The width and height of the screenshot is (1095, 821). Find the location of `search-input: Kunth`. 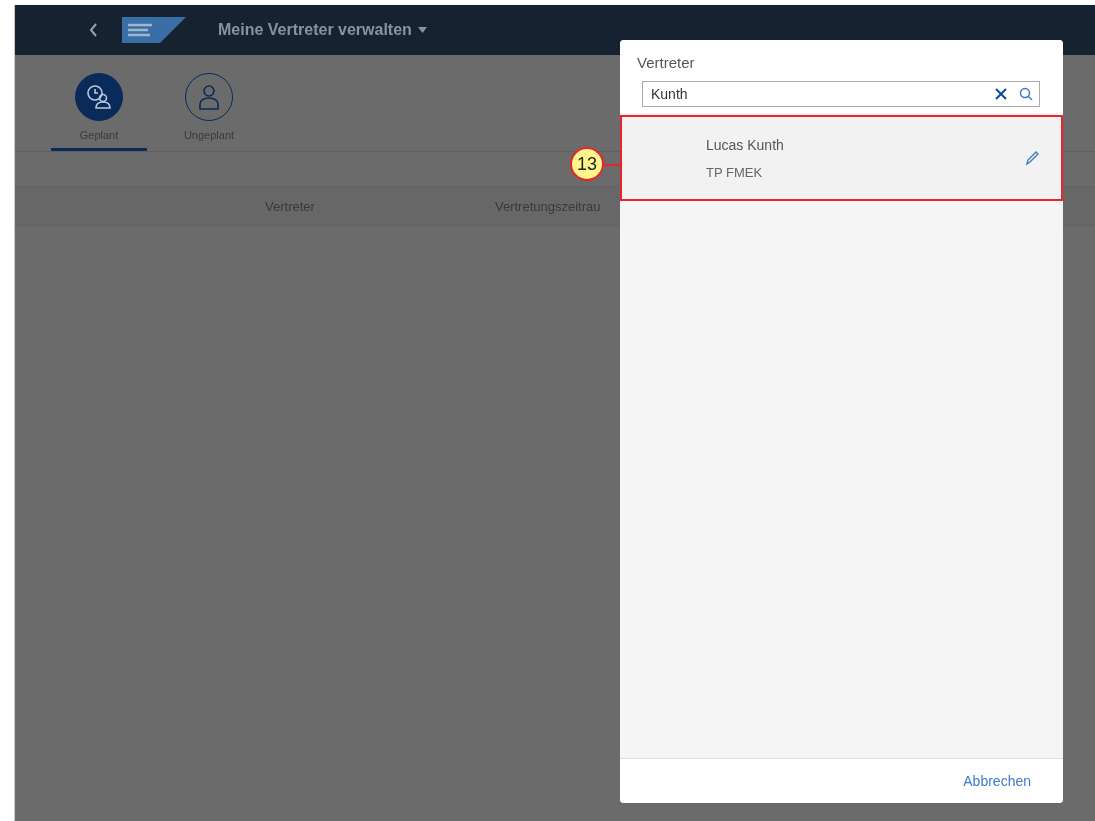

search-input: Kunth is located at coordinates (817, 94).